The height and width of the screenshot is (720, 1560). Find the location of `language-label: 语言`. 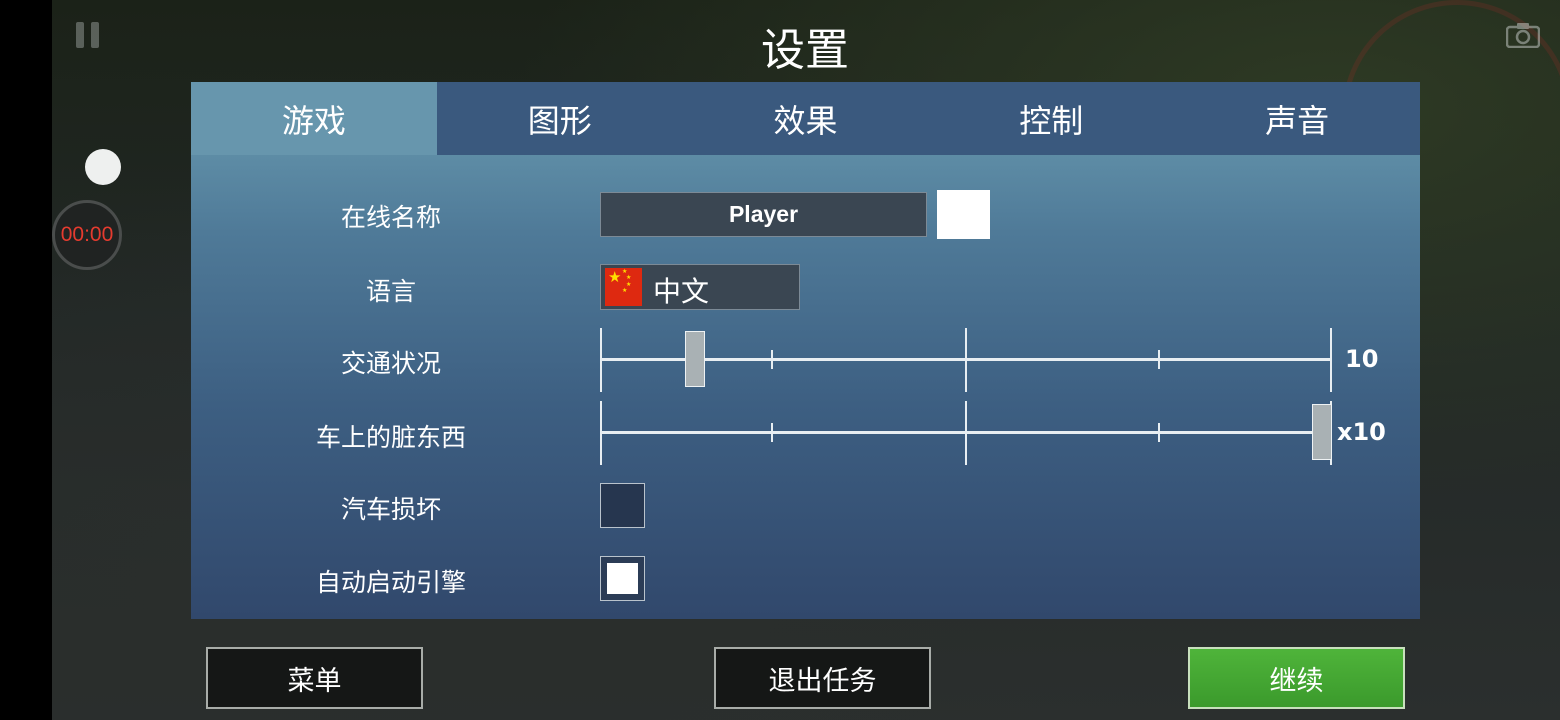

language-label: 语言 is located at coordinates (390, 291).